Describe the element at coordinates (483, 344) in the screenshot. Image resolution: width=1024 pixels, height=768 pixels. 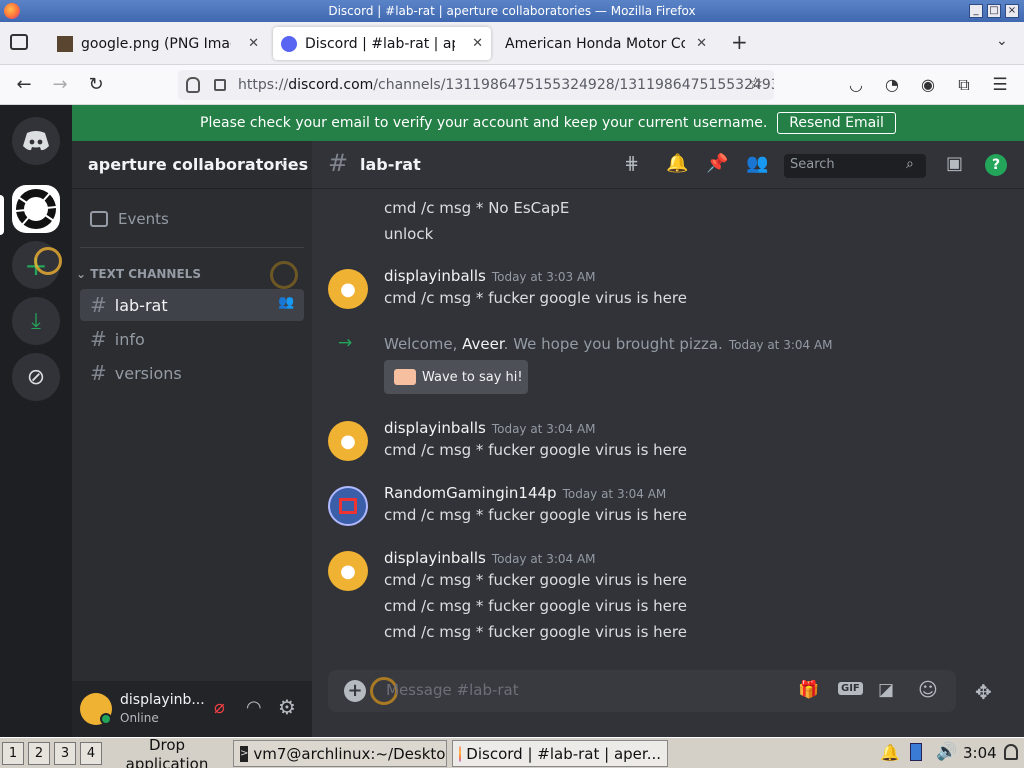
I see `welcome-user-name: Aveer` at that location.